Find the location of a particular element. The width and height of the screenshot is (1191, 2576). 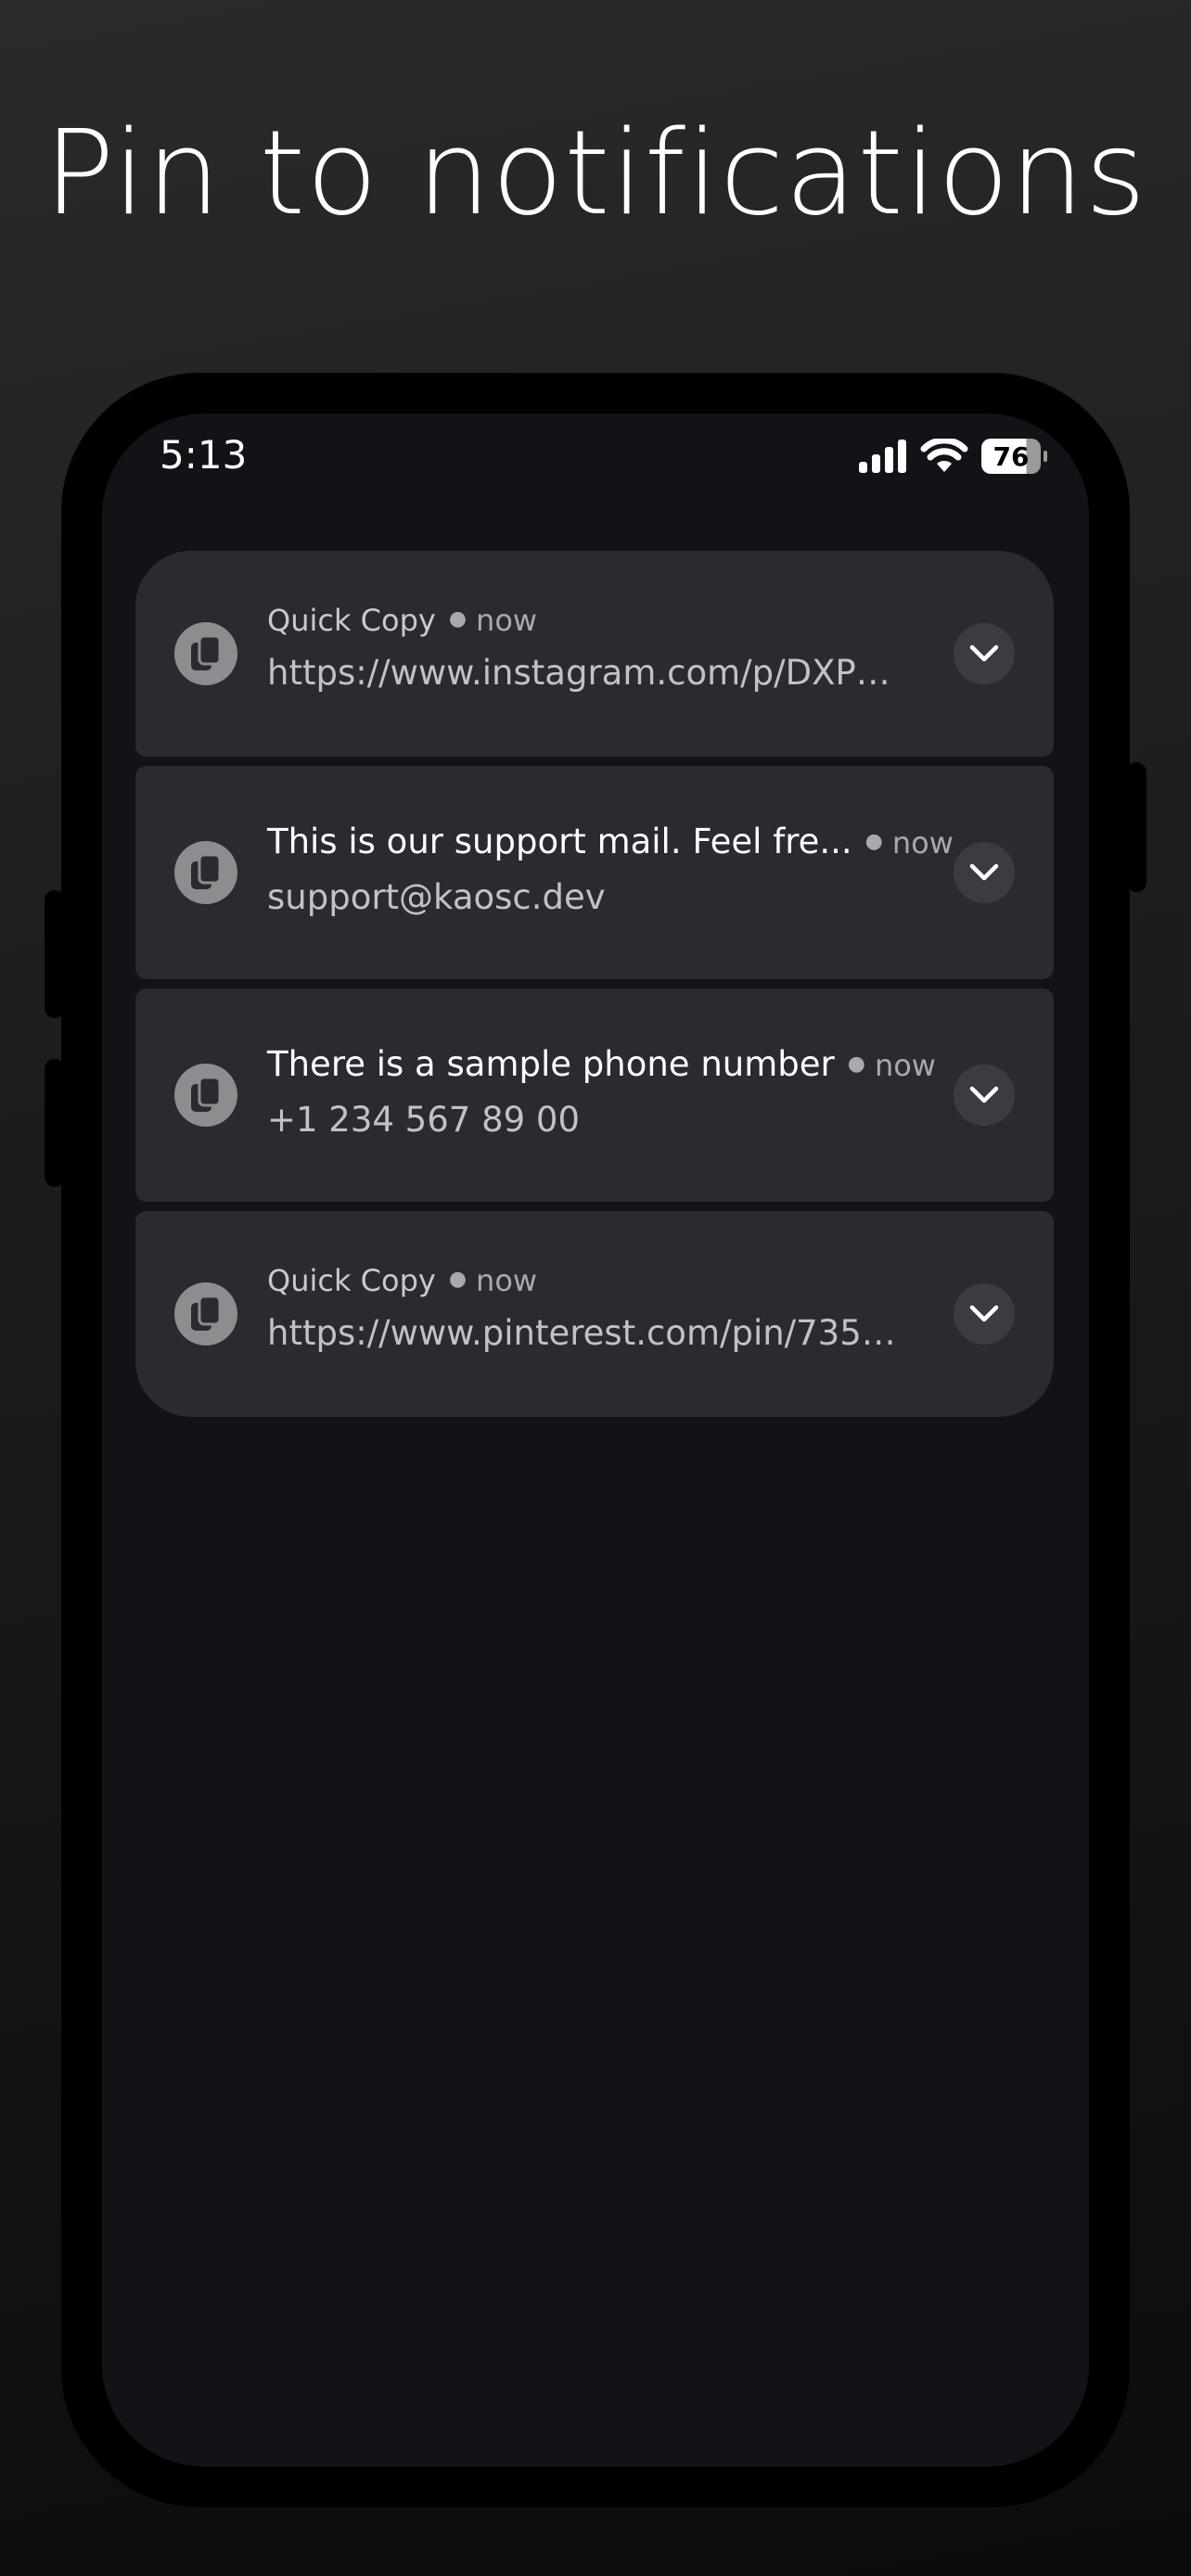

headline: Pin to notifications is located at coordinates (595, 173).